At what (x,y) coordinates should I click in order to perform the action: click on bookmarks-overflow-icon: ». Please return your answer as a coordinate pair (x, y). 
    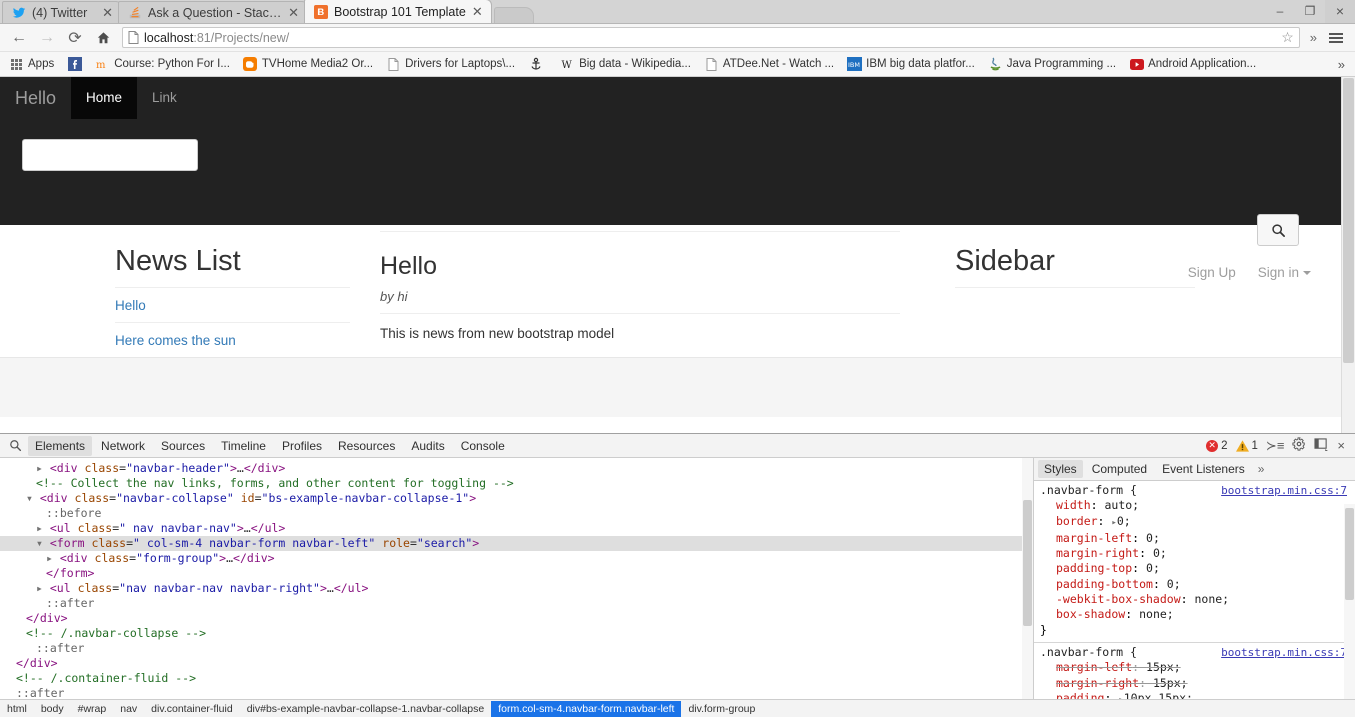
    Looking at the image, I should click on (1341, 64).